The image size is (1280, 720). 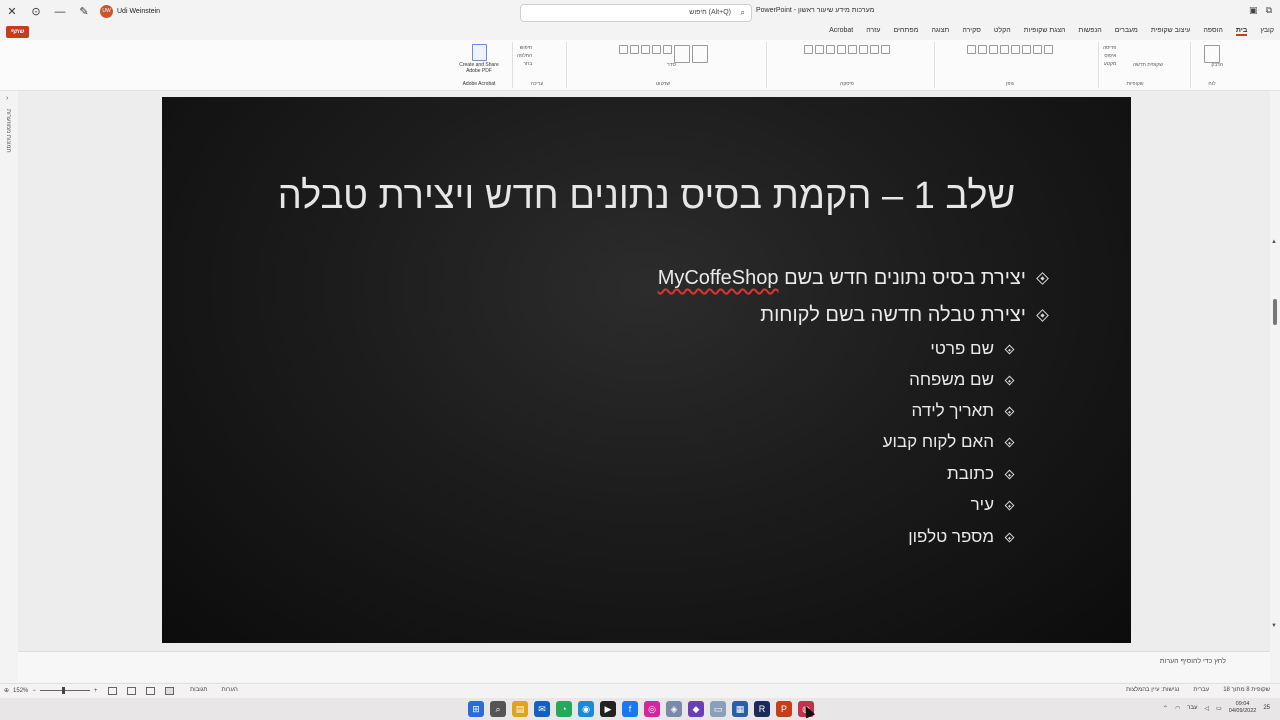 I want to click on accessibility-status: נגישות: עיין בהמלצות, so click(x=1152, y=690).